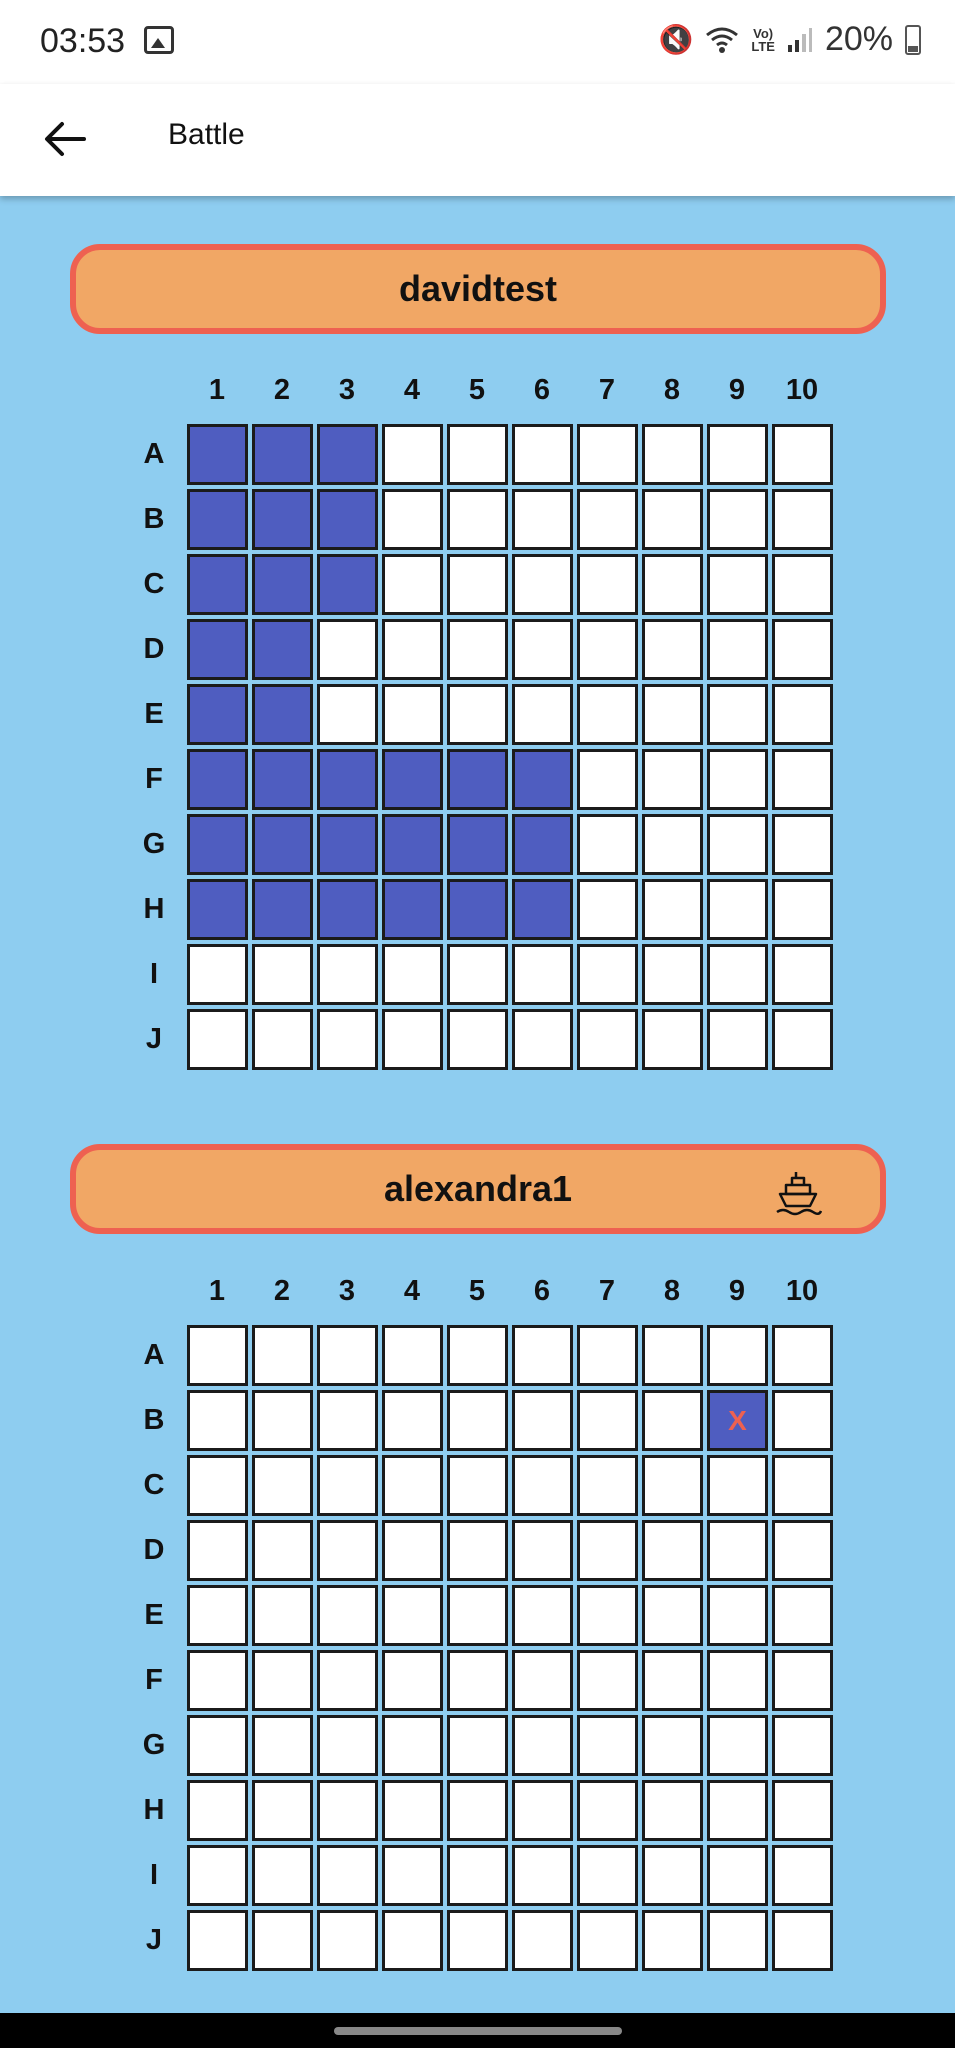  Describe the element at coordinates (737, 1355) in the screenshot. I see `grid-cell-A9` at that location.